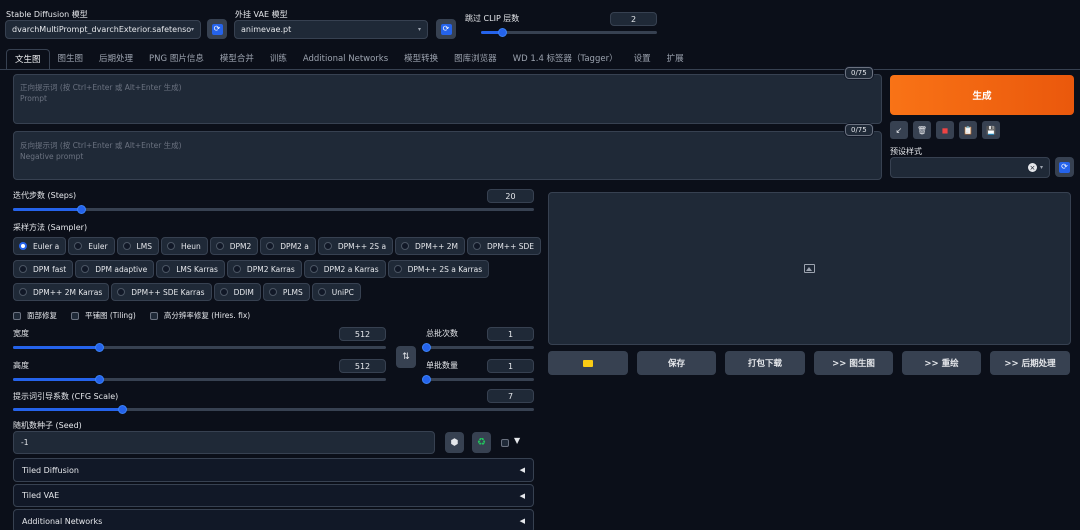 Image resolution: width=1080 pixels, height=530 pixels. Describe the element at coordinates (273, 519) in the screenshot. I see `accordion-additional-networks: Additional Networks ◀` at that location.